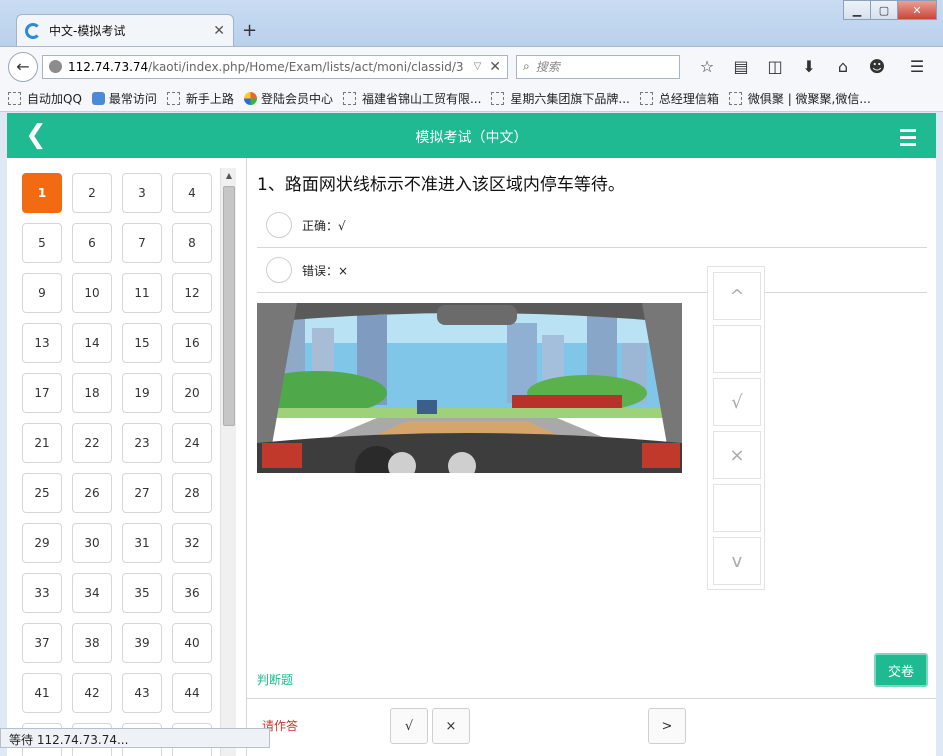 The image size is (943, 756). Describe the element at coordinates (142, 193) in the screenshot. I see `question-number-button: 3` at that location.